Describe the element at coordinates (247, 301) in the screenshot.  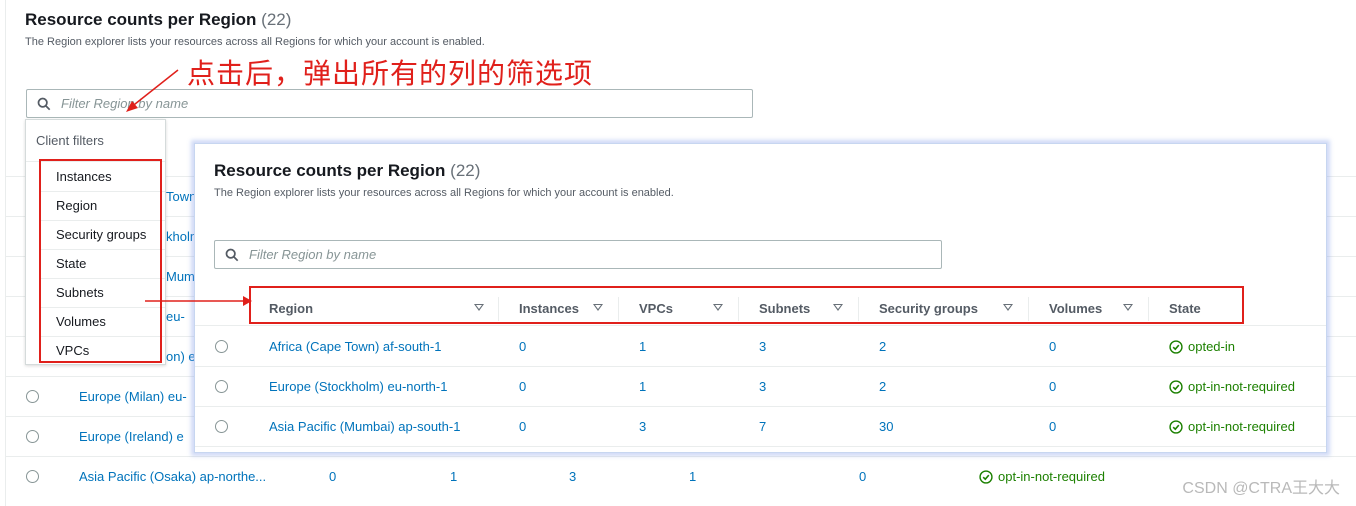
I see `annotation-arrowhead-header` at that location.